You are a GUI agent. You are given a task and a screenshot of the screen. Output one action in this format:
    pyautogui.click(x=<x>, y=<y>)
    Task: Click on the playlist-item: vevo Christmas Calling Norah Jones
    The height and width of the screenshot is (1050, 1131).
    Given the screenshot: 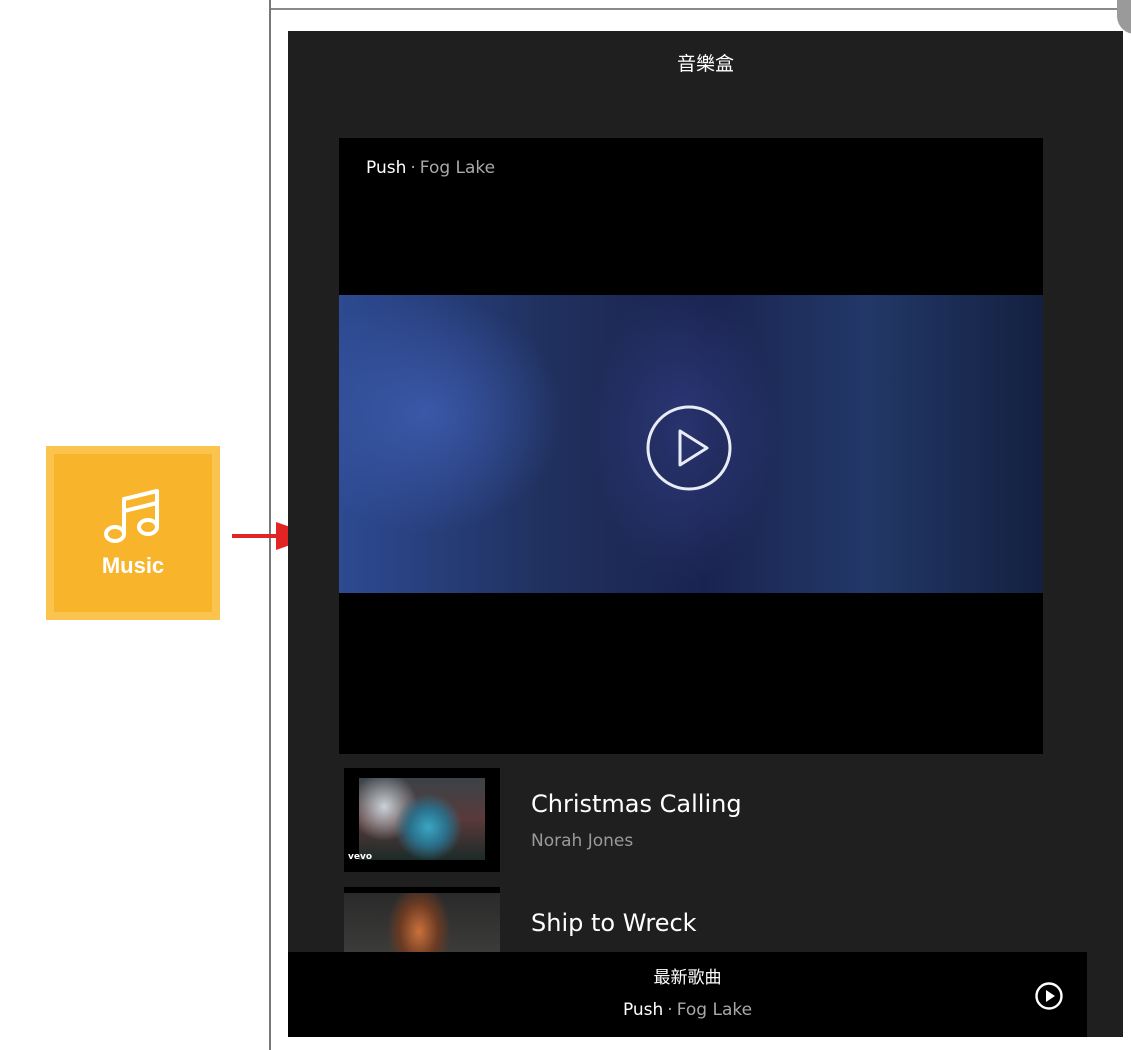 What is the action you would take?
    pyautogui.click(x=704, y=820)
    